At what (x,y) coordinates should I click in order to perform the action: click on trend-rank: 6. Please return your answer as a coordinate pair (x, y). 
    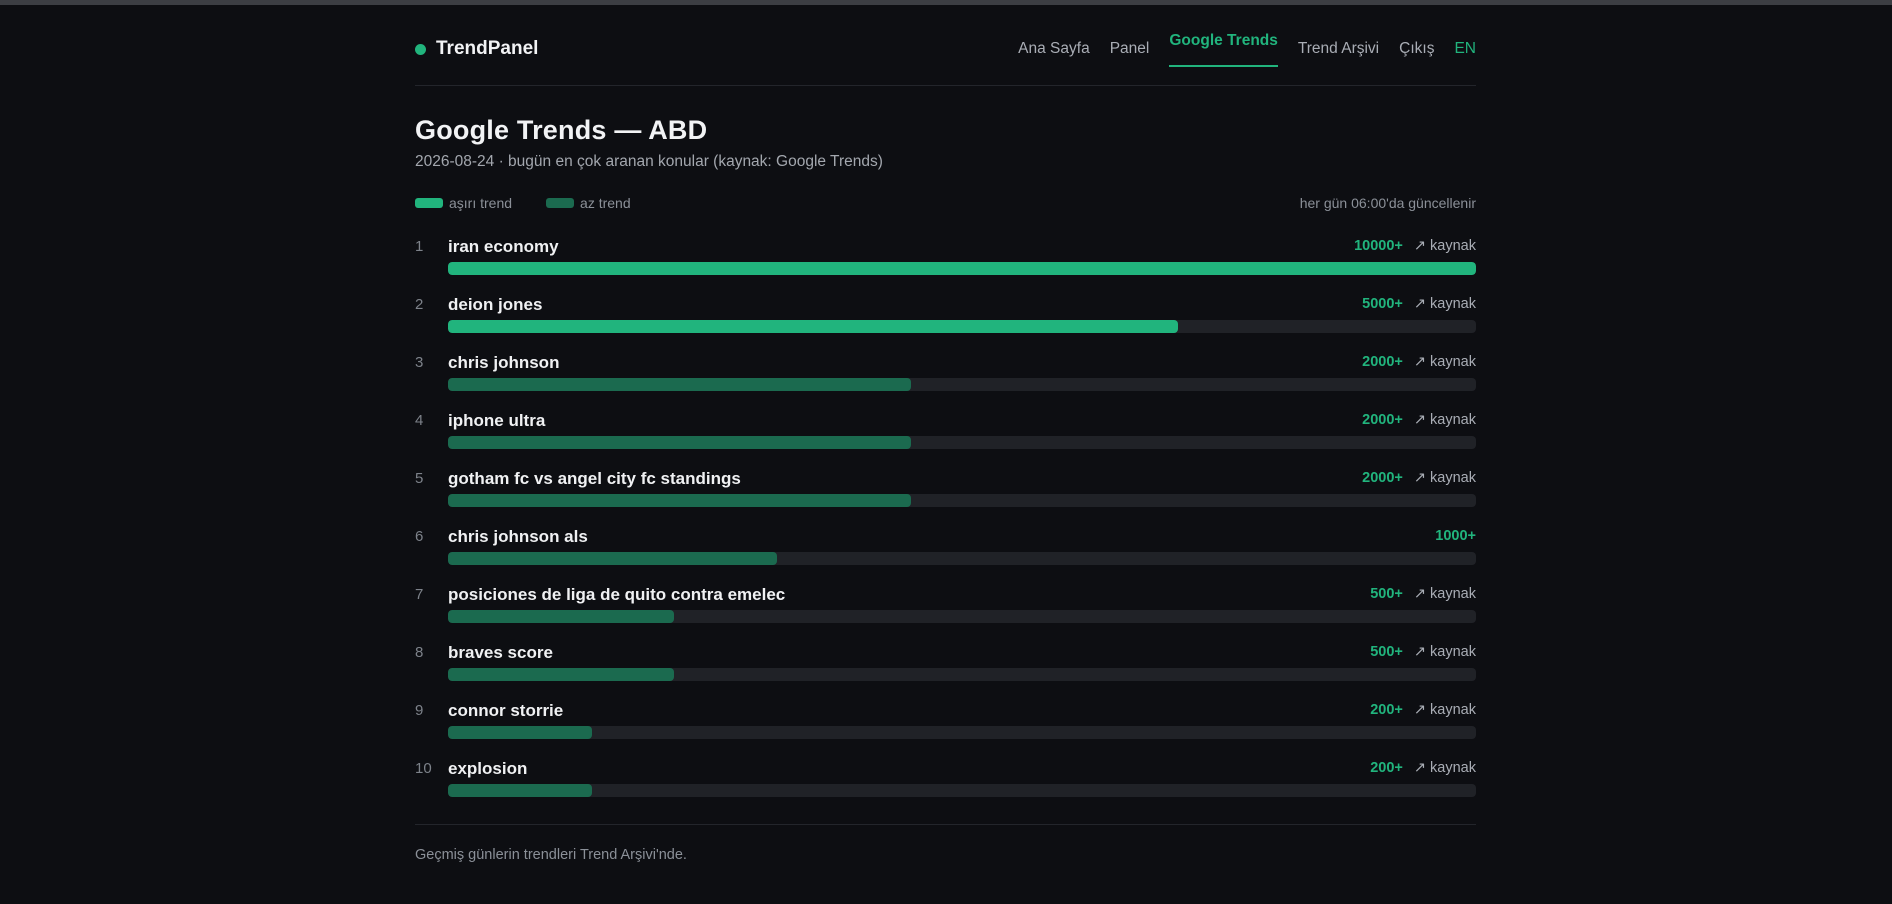
    Looking at the image, I should click on (419, 536).